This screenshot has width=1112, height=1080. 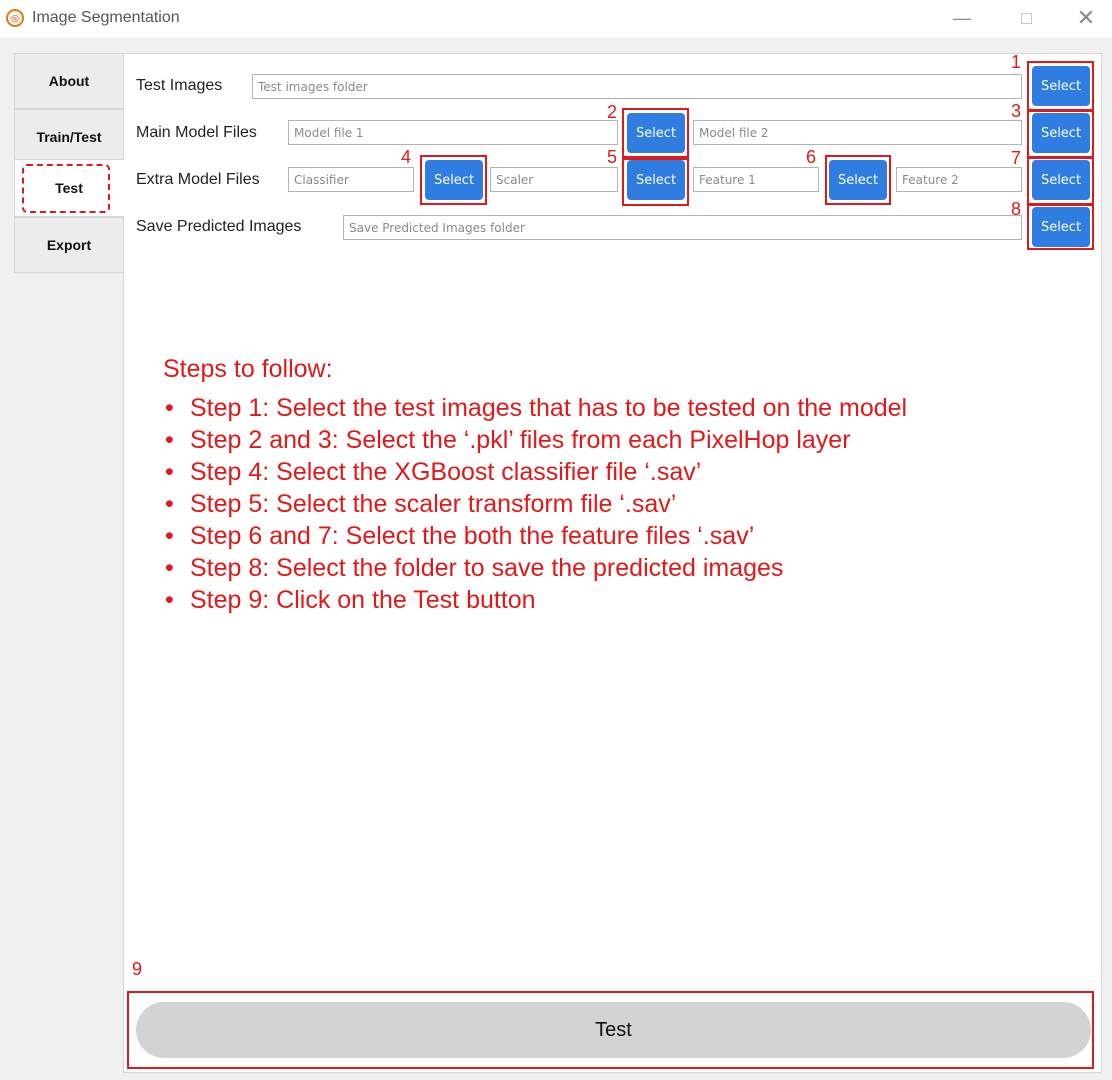 I want to click on select-feature-2-button: Select, so click(x=1061, y=180).